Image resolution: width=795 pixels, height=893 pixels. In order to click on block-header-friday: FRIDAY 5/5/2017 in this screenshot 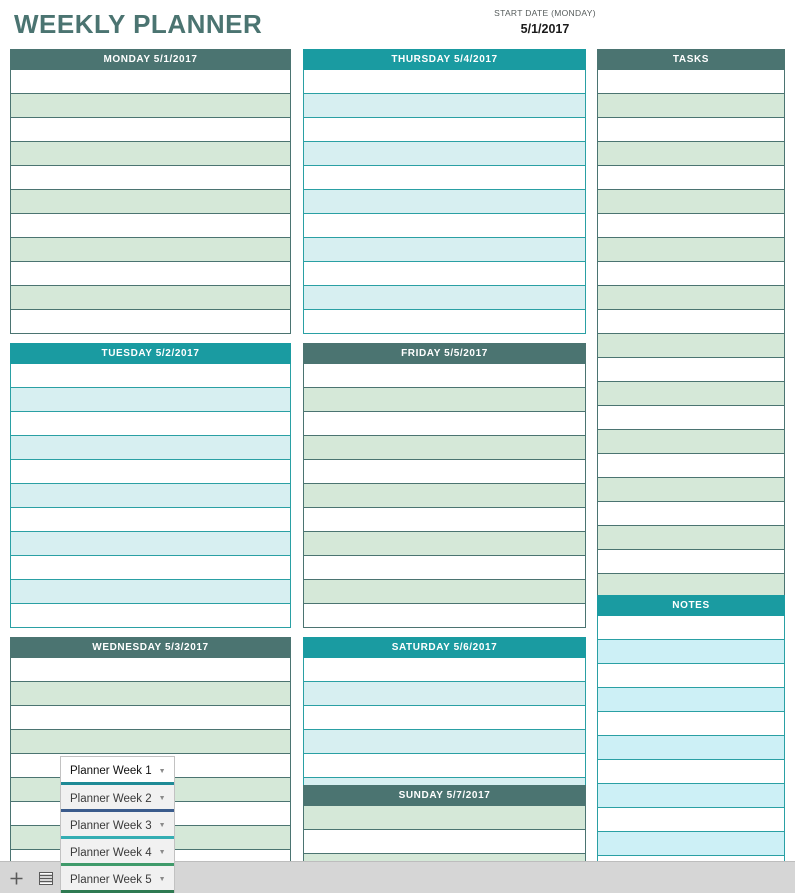, I will do `click(444, 353)`.